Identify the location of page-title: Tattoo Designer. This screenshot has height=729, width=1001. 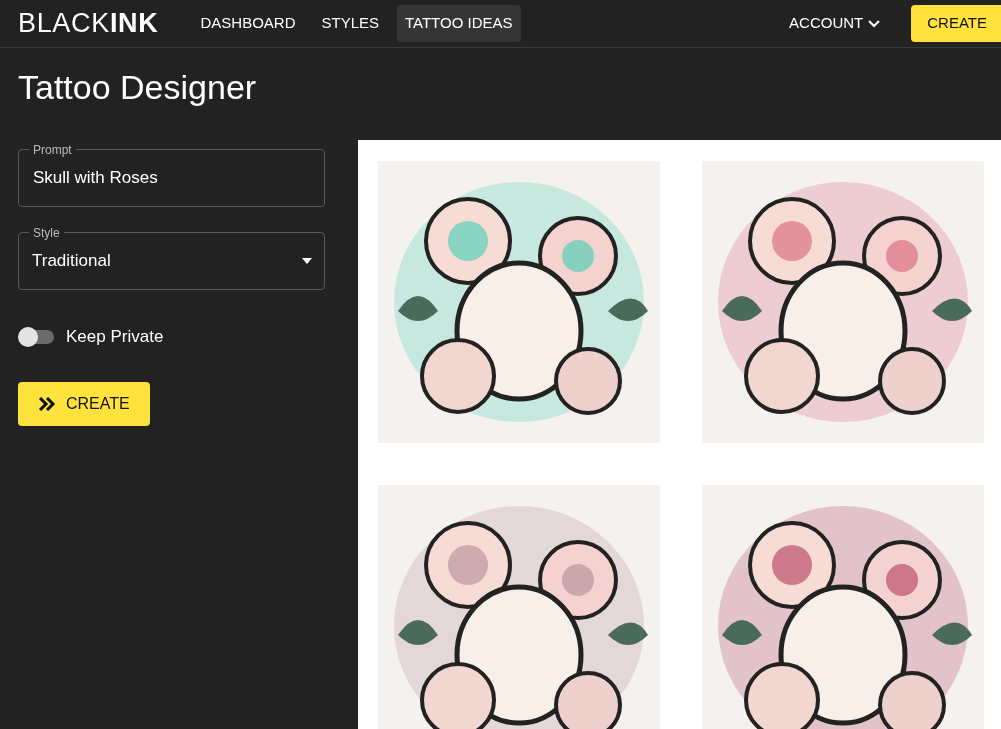
(137, 87).